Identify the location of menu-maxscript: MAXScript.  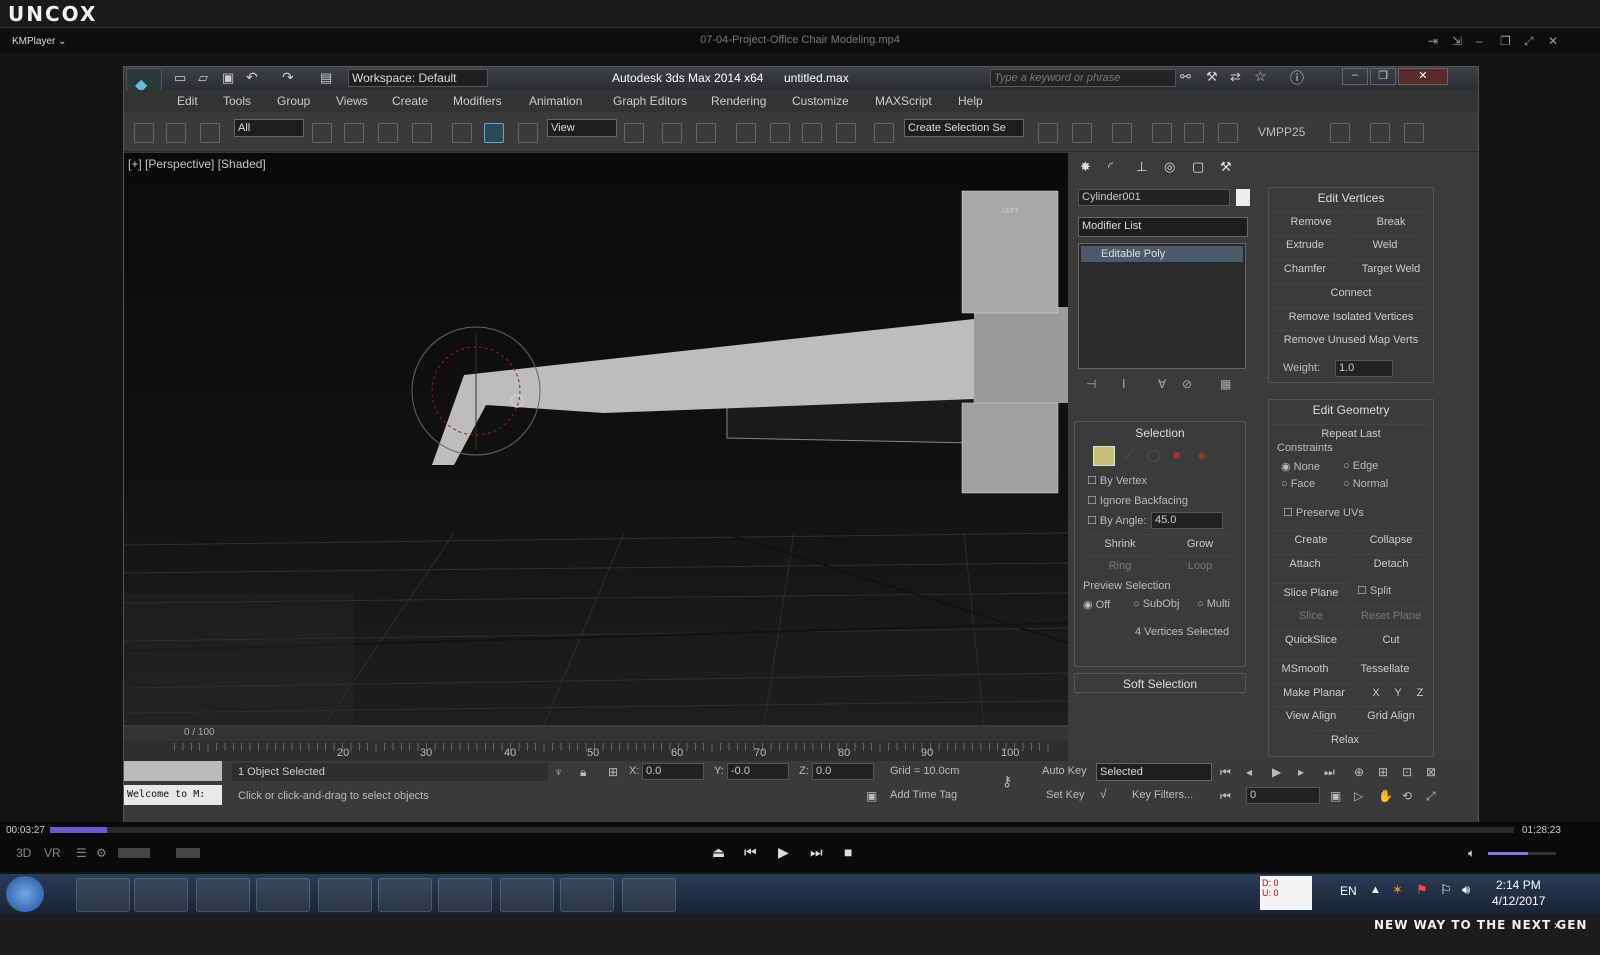
(903, 101).